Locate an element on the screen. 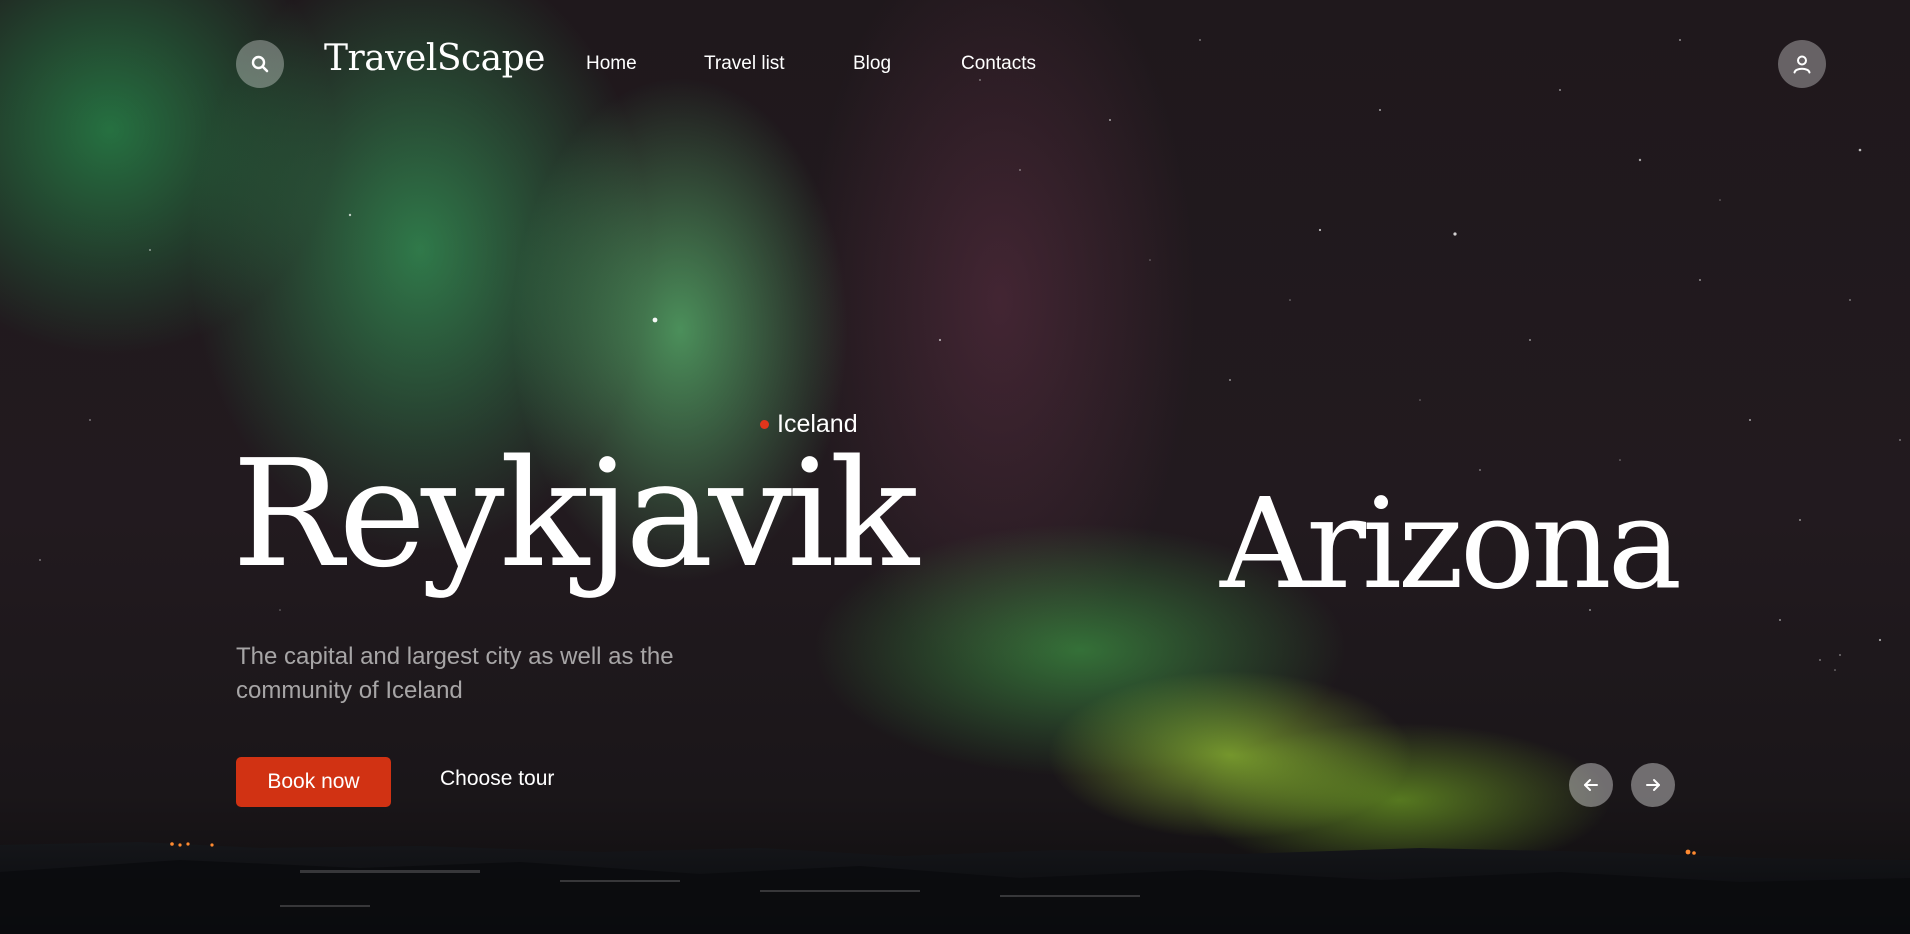  city-title: Reykjavik is located at coordinates (575, 514).